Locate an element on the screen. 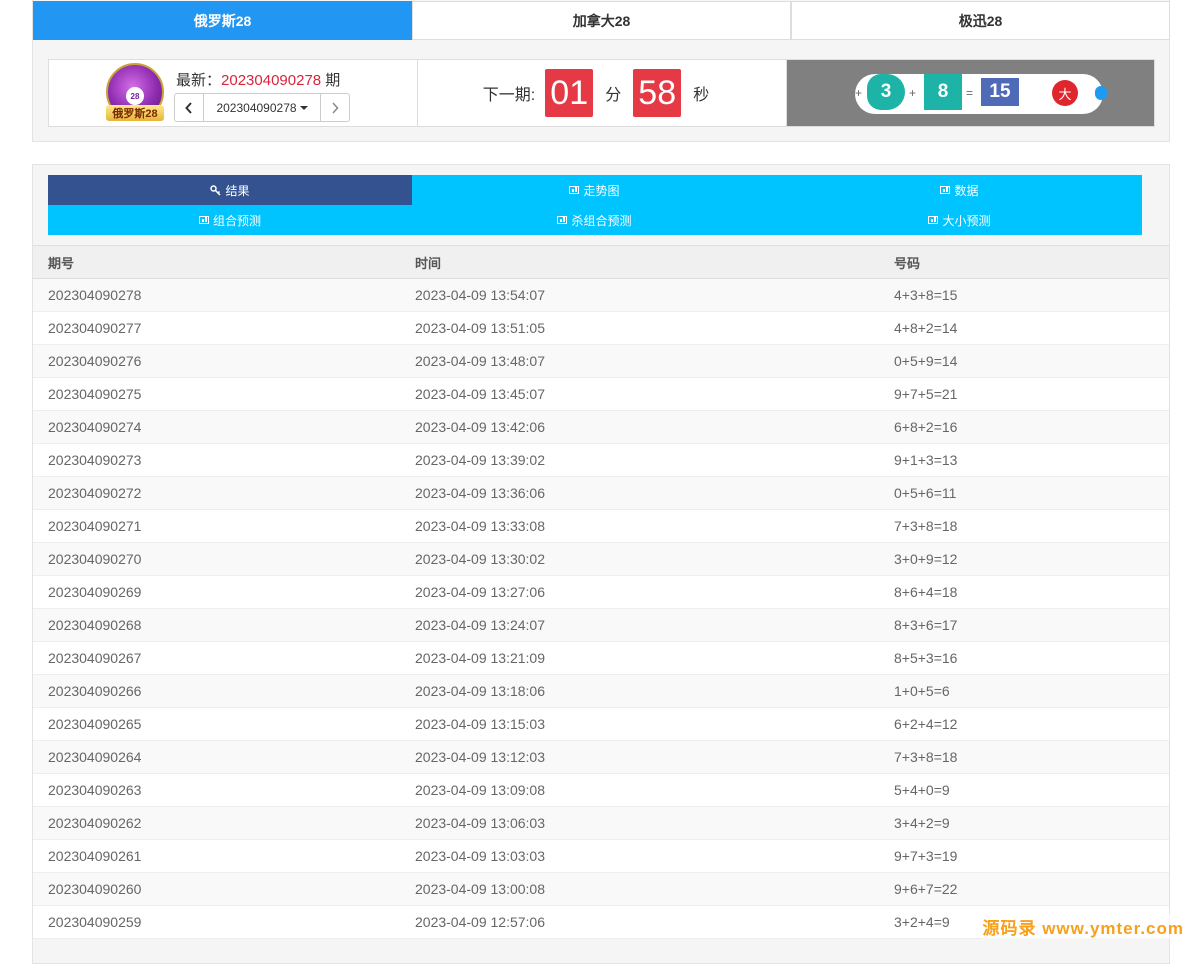 The width and height of the screenshot is (1204, 964). cell-period: 202304090269 is located at coordinates (216, 592).